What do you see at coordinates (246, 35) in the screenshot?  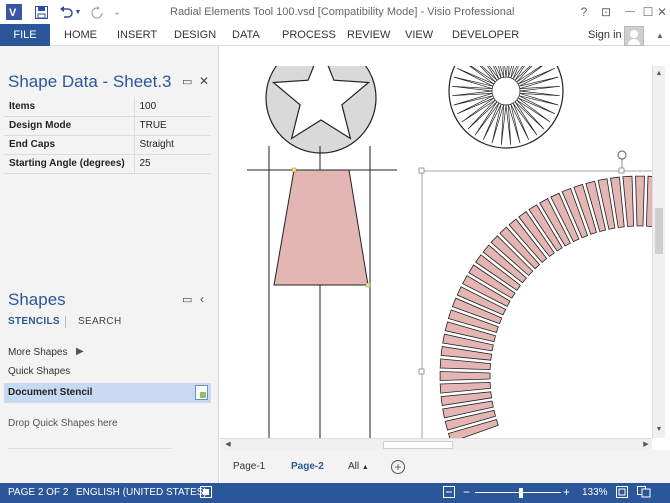 I see `tab-data: DATA` at bounding box center [246, 35].